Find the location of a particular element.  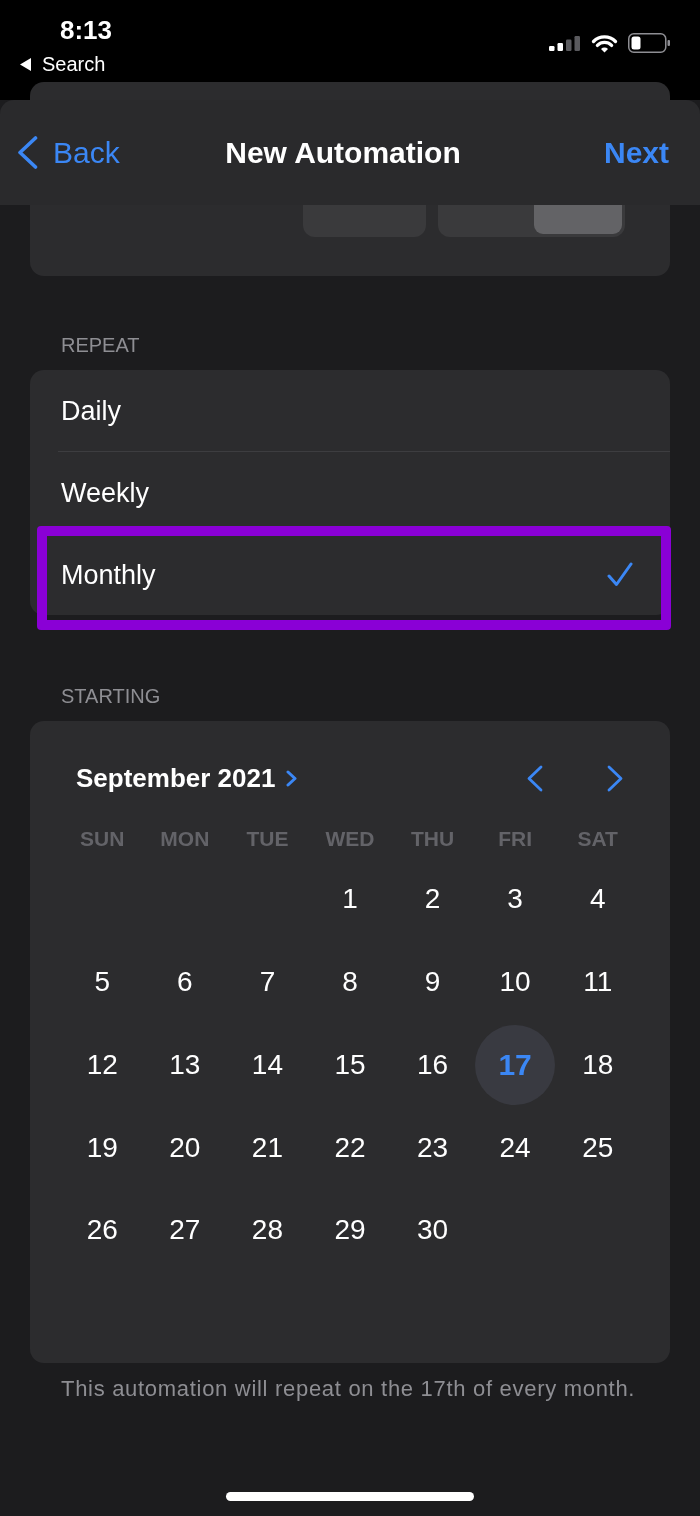

calendar-day: 4 is located at coordinates (597, 899).